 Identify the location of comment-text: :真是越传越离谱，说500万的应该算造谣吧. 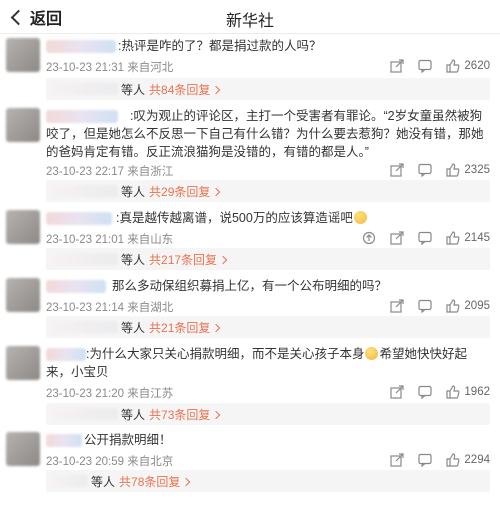
(303, 218).